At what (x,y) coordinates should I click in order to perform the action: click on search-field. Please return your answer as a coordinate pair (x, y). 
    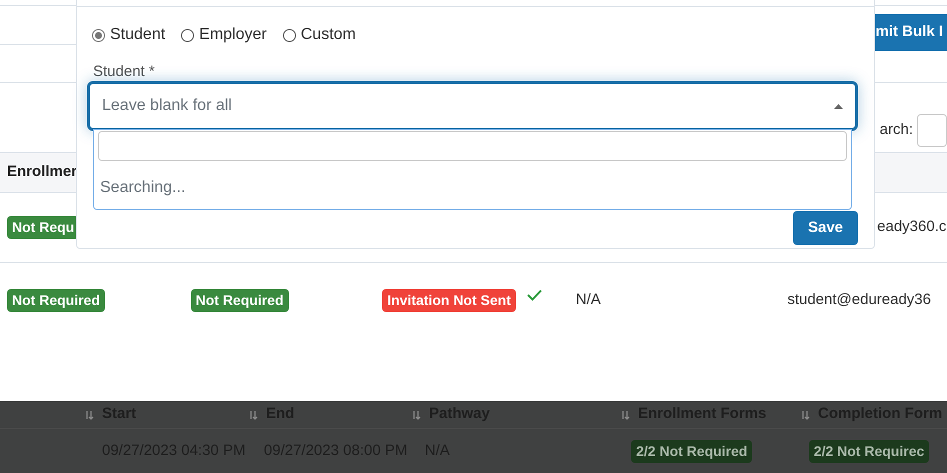
    Looking at the image, I should click on (932, 130).